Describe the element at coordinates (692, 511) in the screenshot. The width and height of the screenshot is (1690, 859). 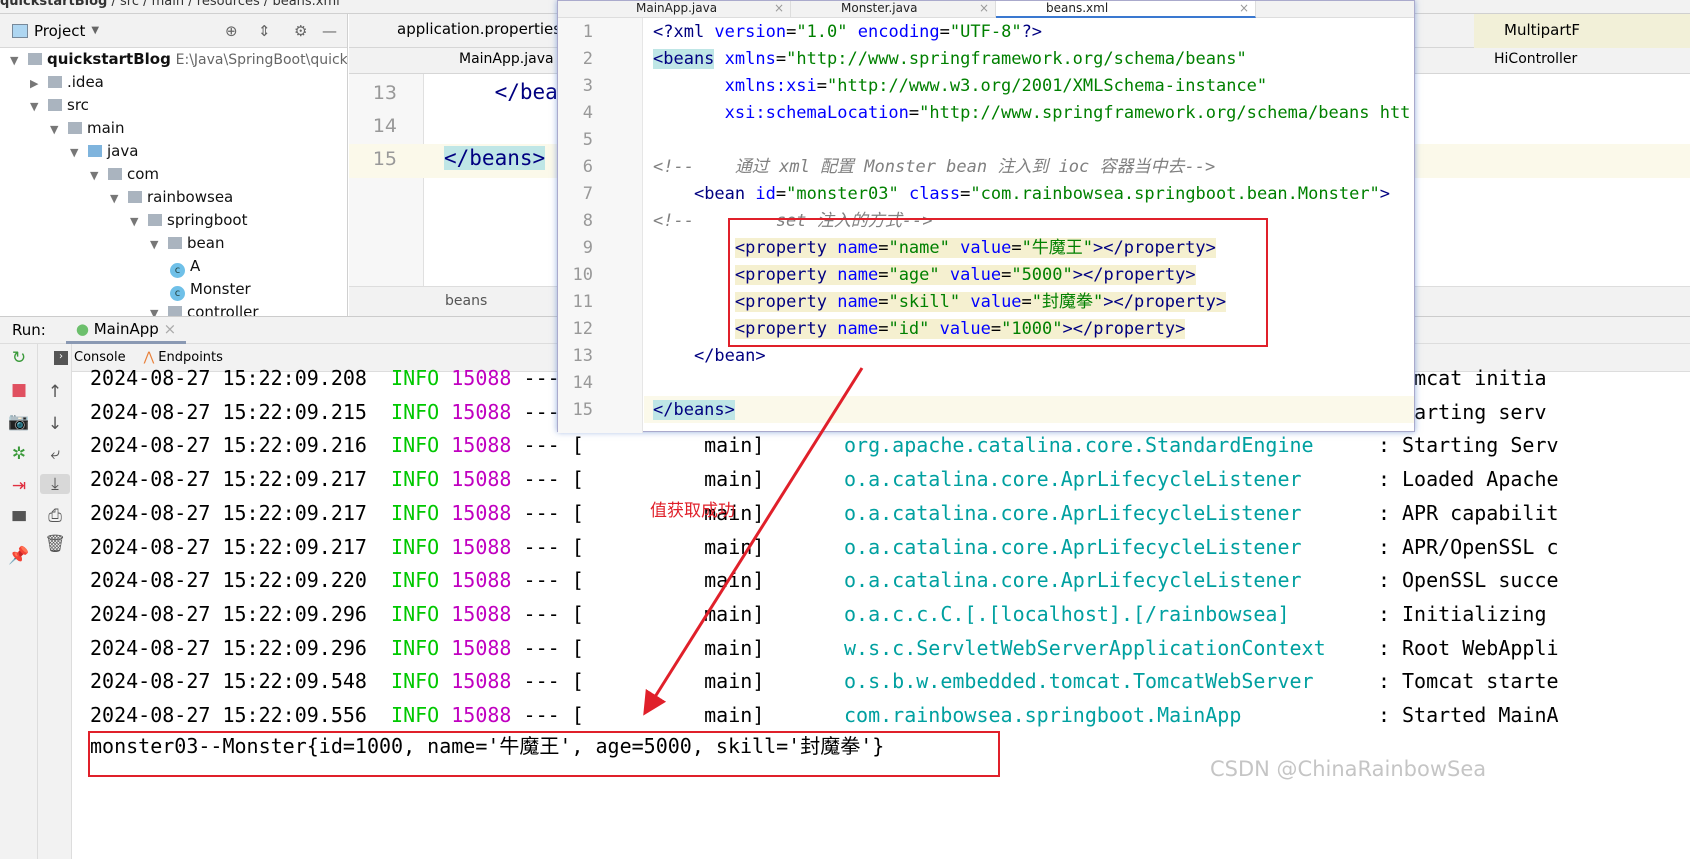
I see `annotation-text: 值获取成功` at that location.